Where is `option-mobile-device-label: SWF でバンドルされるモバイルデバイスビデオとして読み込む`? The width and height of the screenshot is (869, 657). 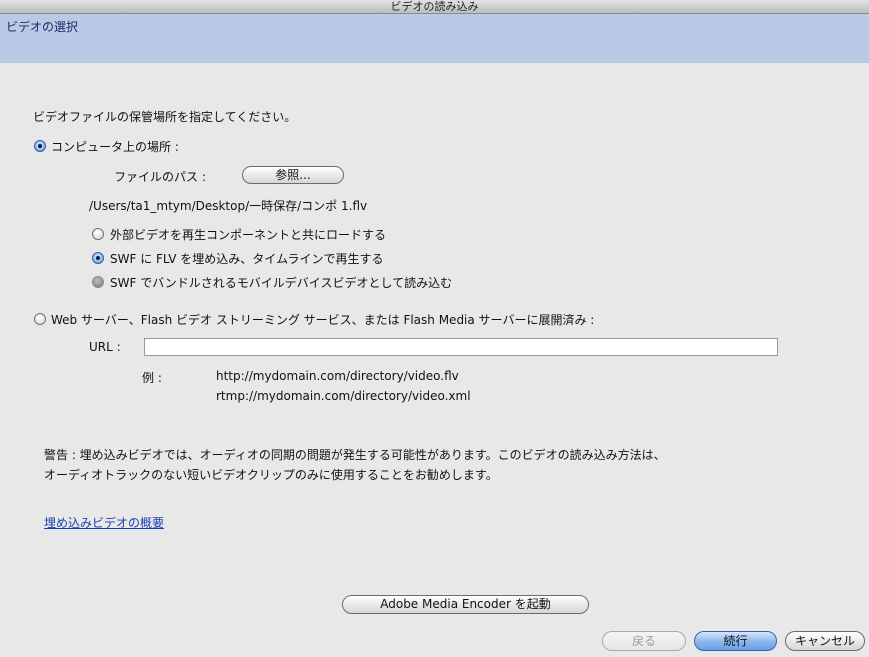 option-mobile-device-label: SWF でバンドルされるモバイルデバイスビデオとして読み込む is located at coordinates (281, 283).